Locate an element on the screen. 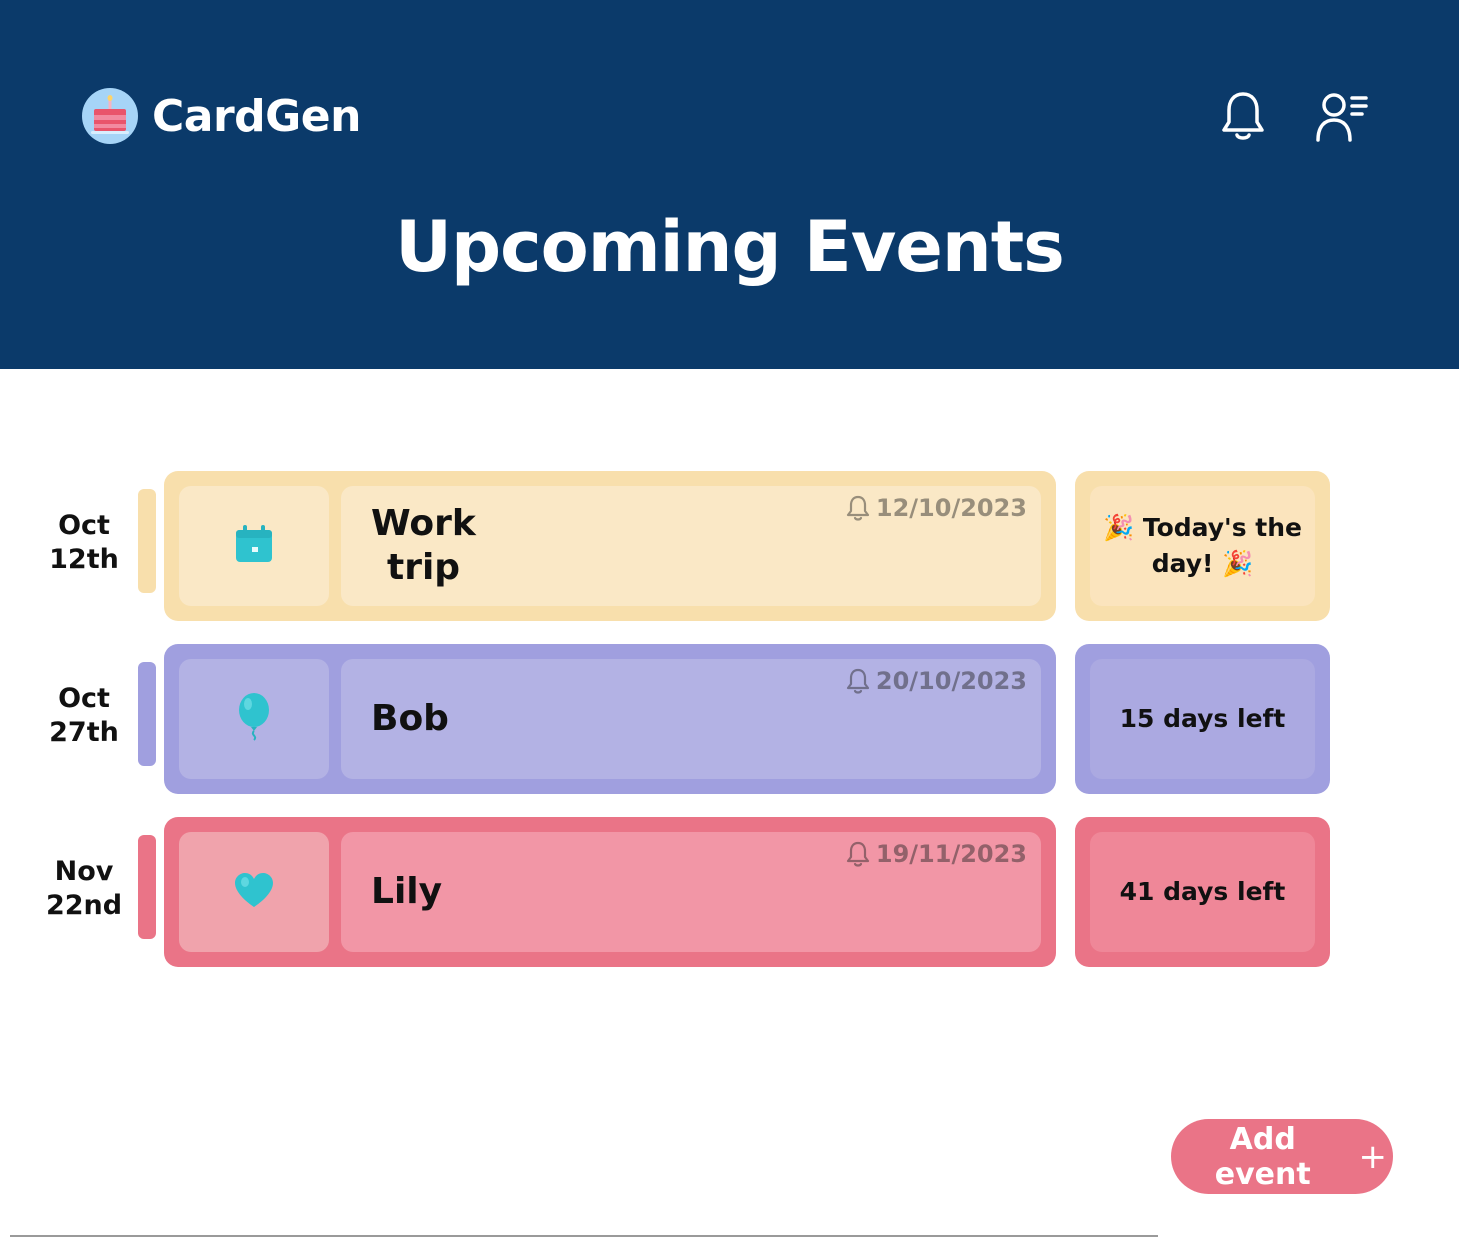  event-date-day: 22nd is located at coordinates (84, 905).